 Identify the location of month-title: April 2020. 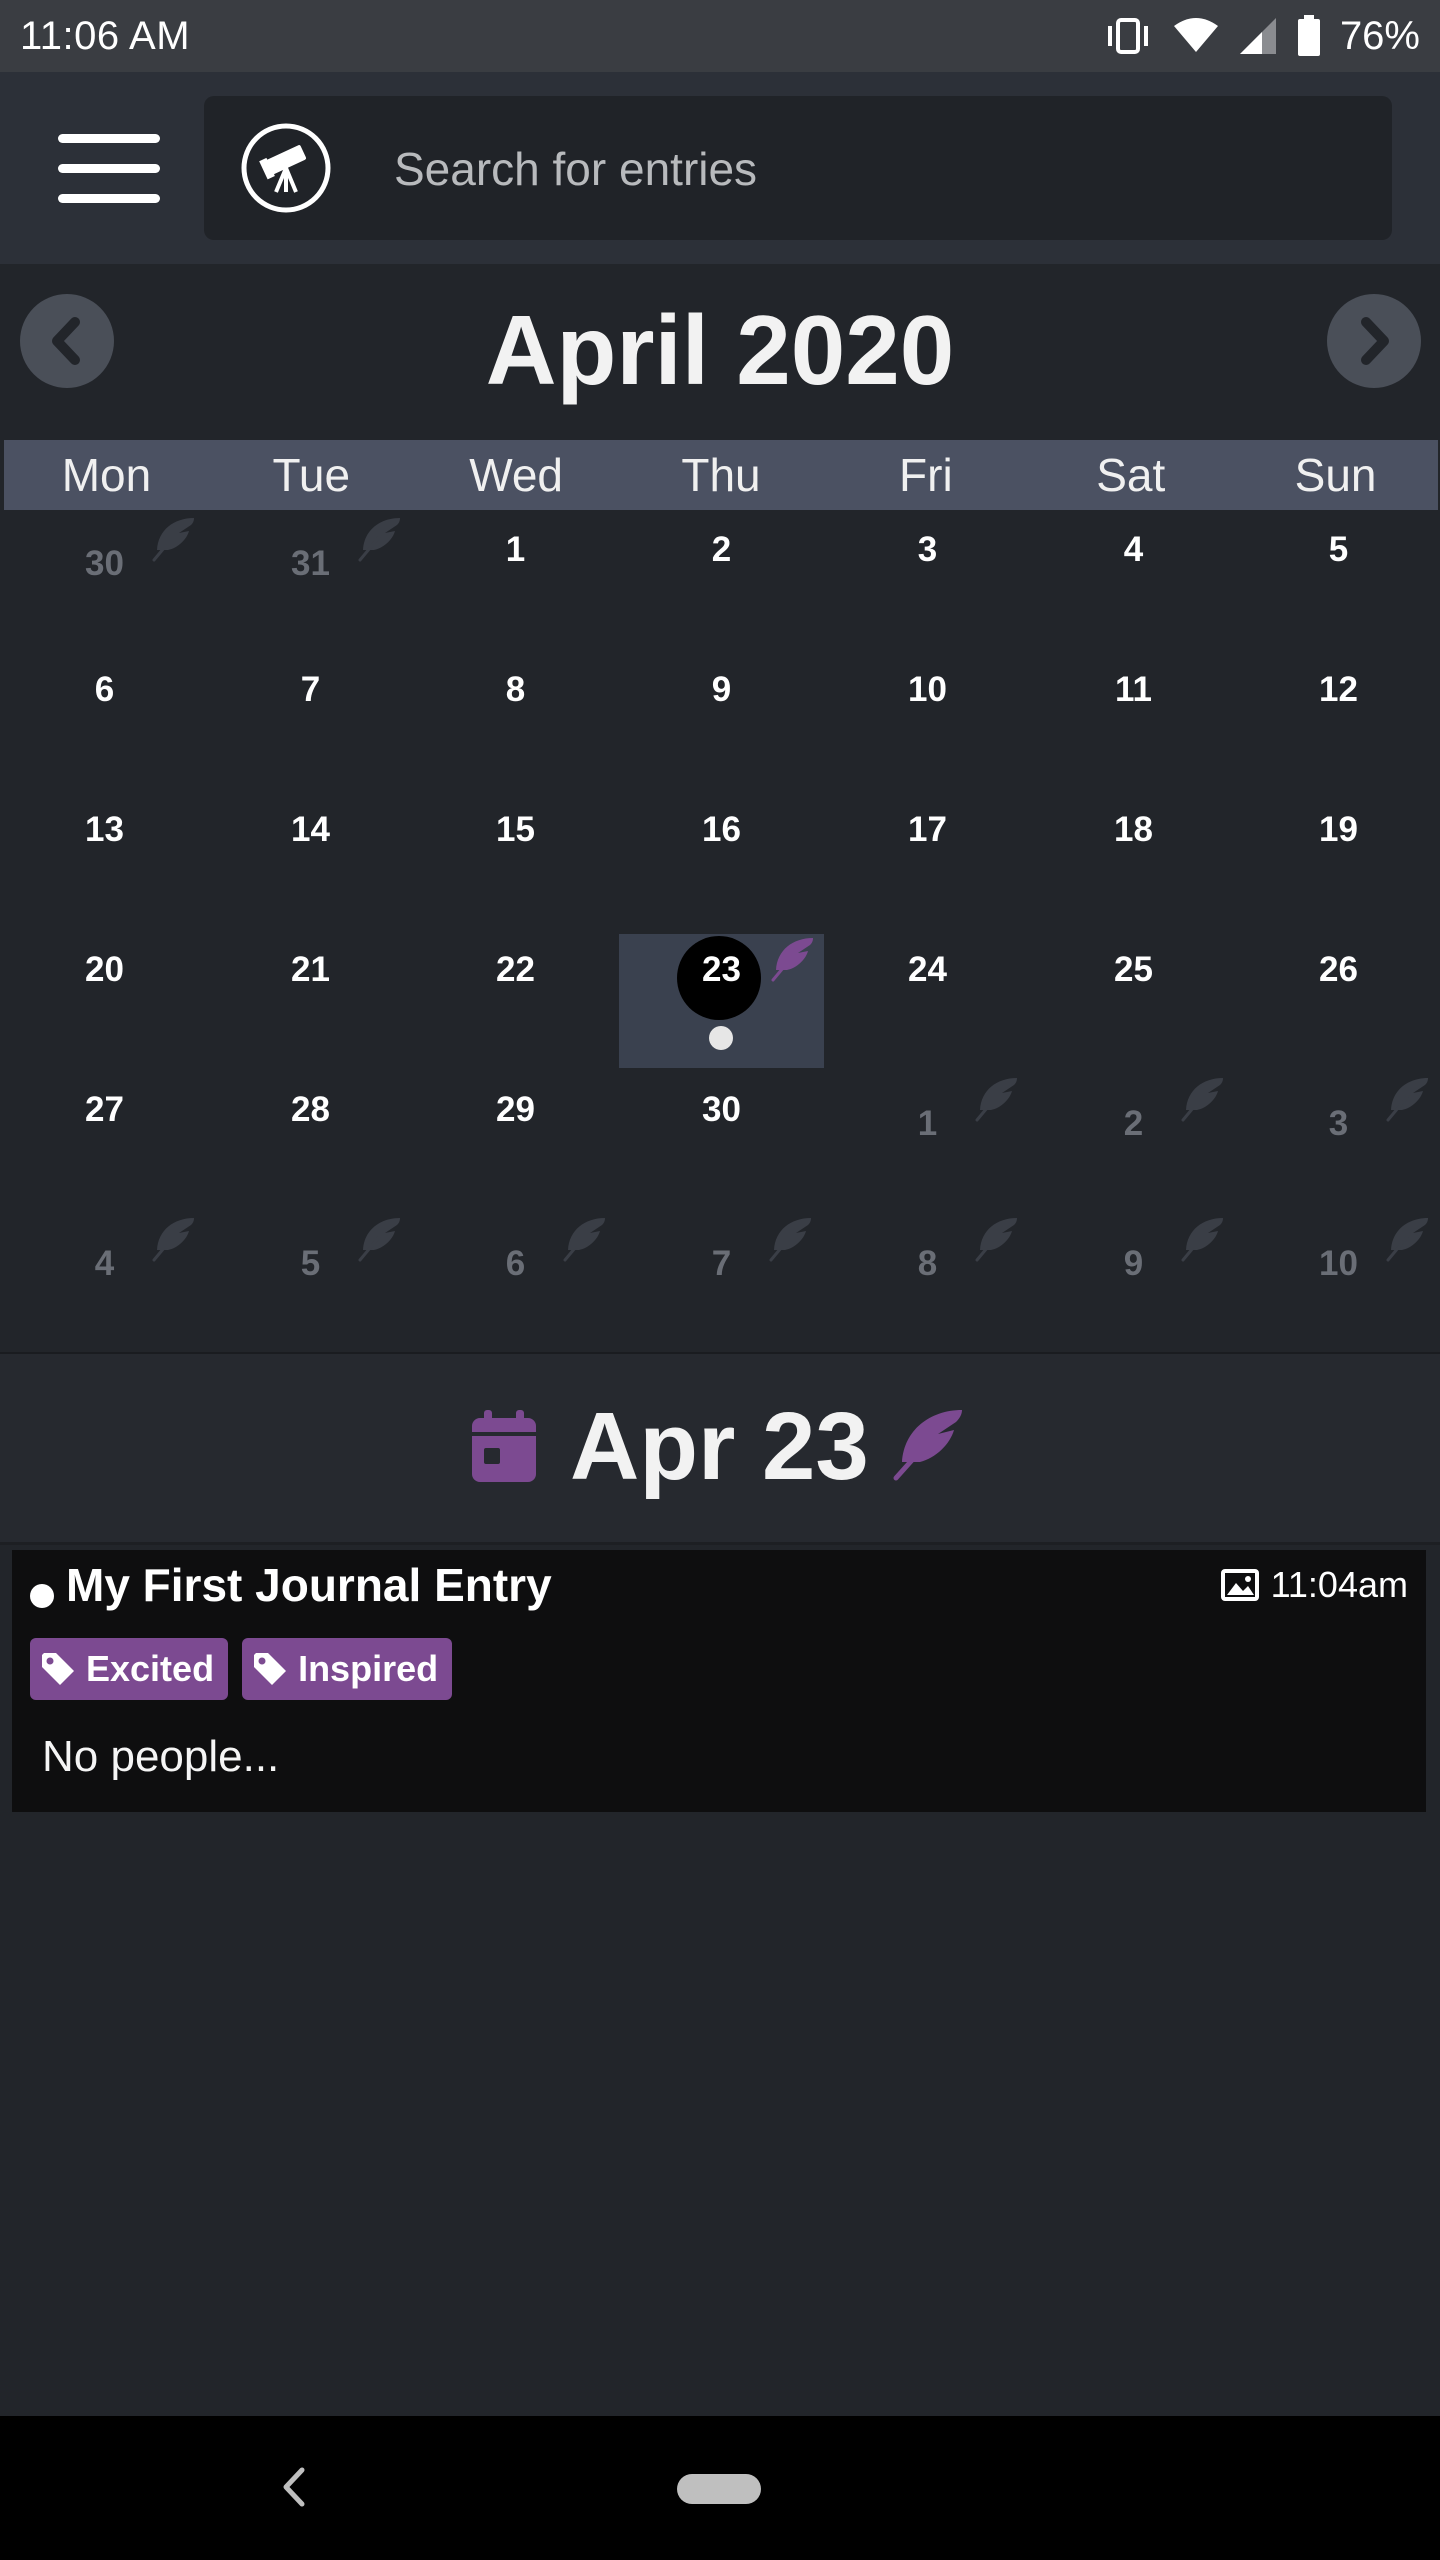
(720, 350).